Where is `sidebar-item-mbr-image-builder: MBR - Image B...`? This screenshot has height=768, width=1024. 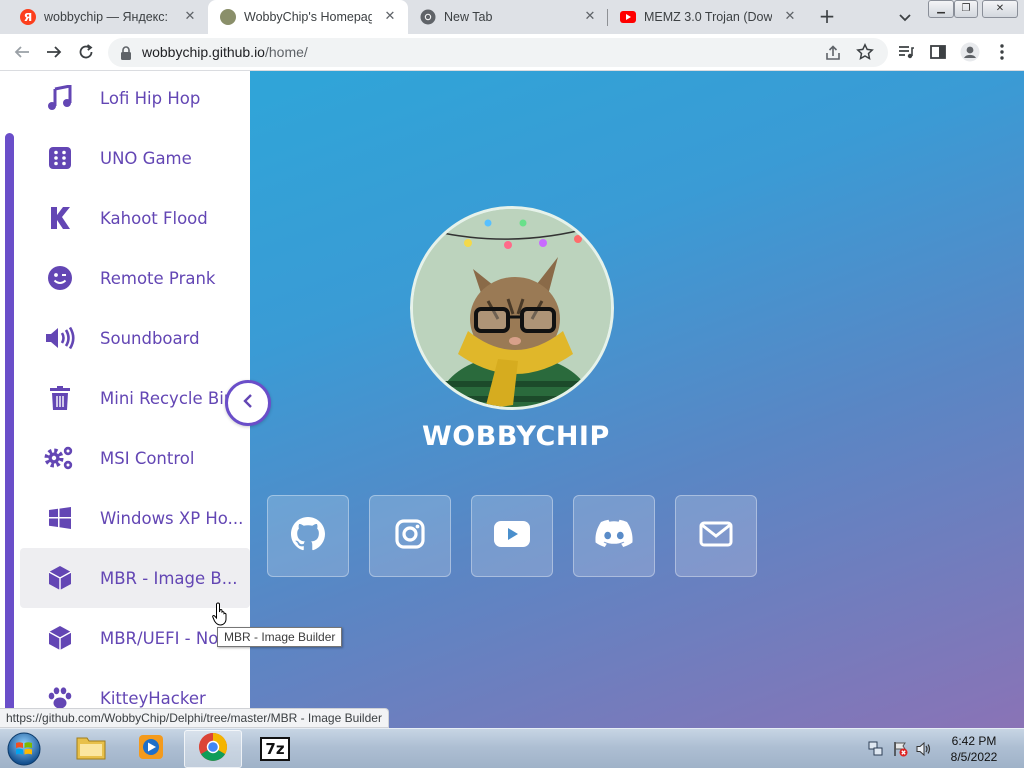 sidebar-item-mbr-image-builder: MBR - Image B... is located at coordinates (135, 578).